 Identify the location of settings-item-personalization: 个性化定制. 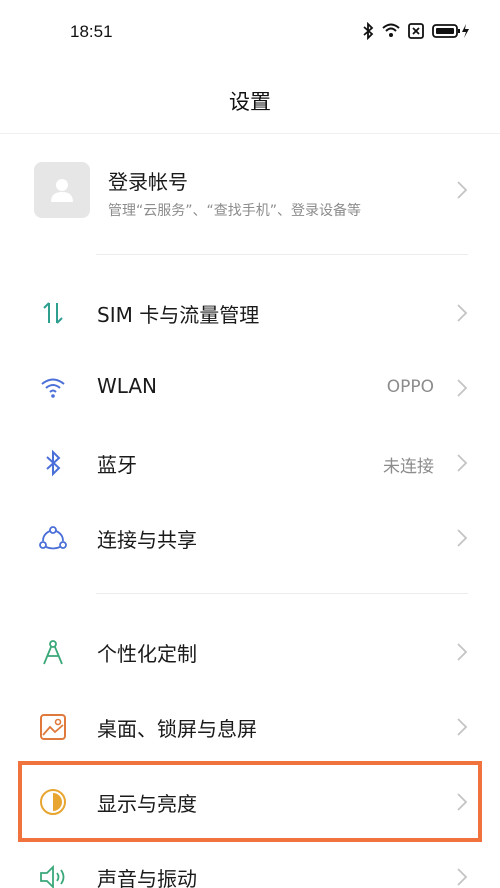
(250, 651).